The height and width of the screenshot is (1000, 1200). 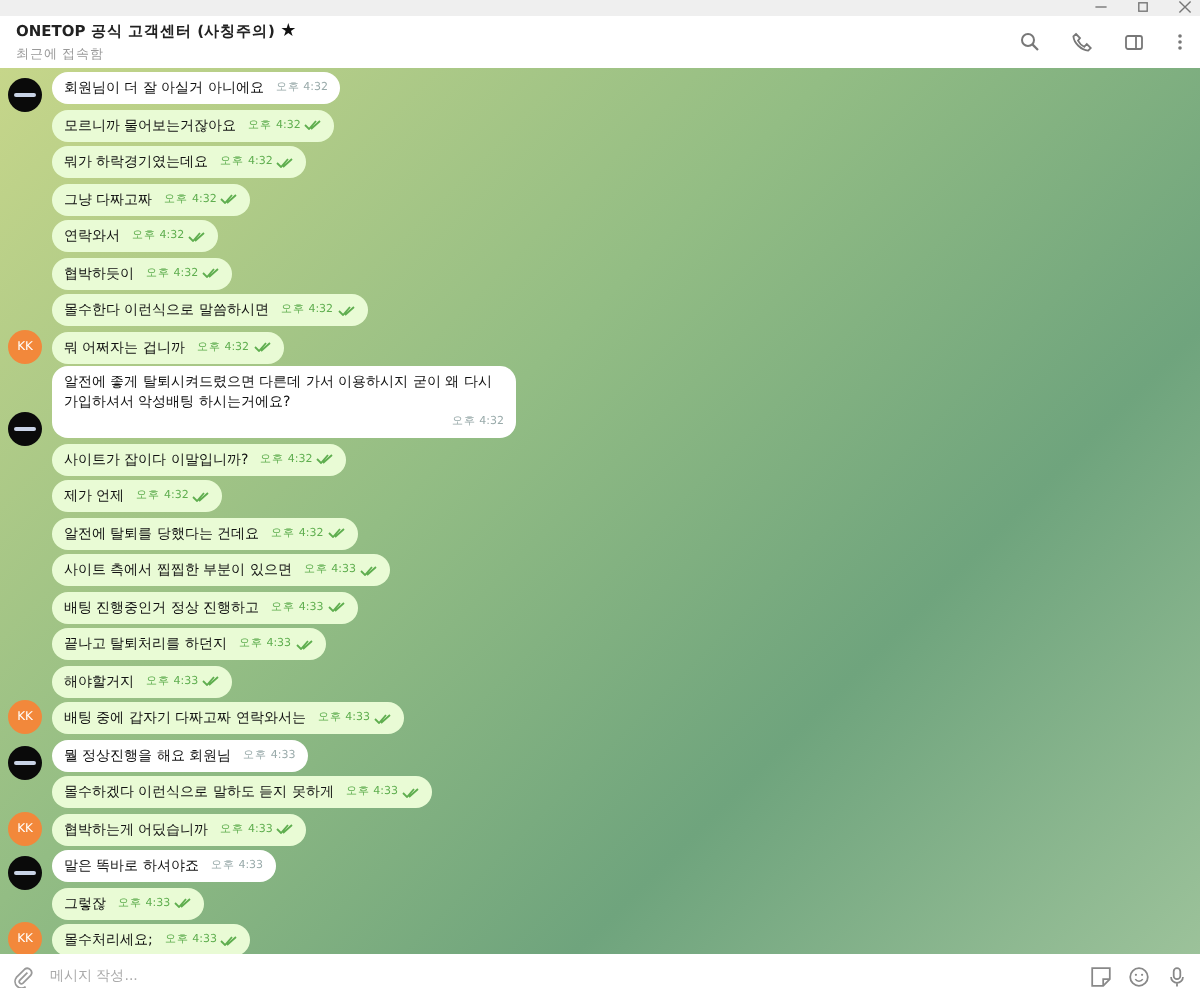 What do you see at coordinates (1101, 977) in the screenshot?
I see `sticker-icon` at bounding box center [1101, 977].